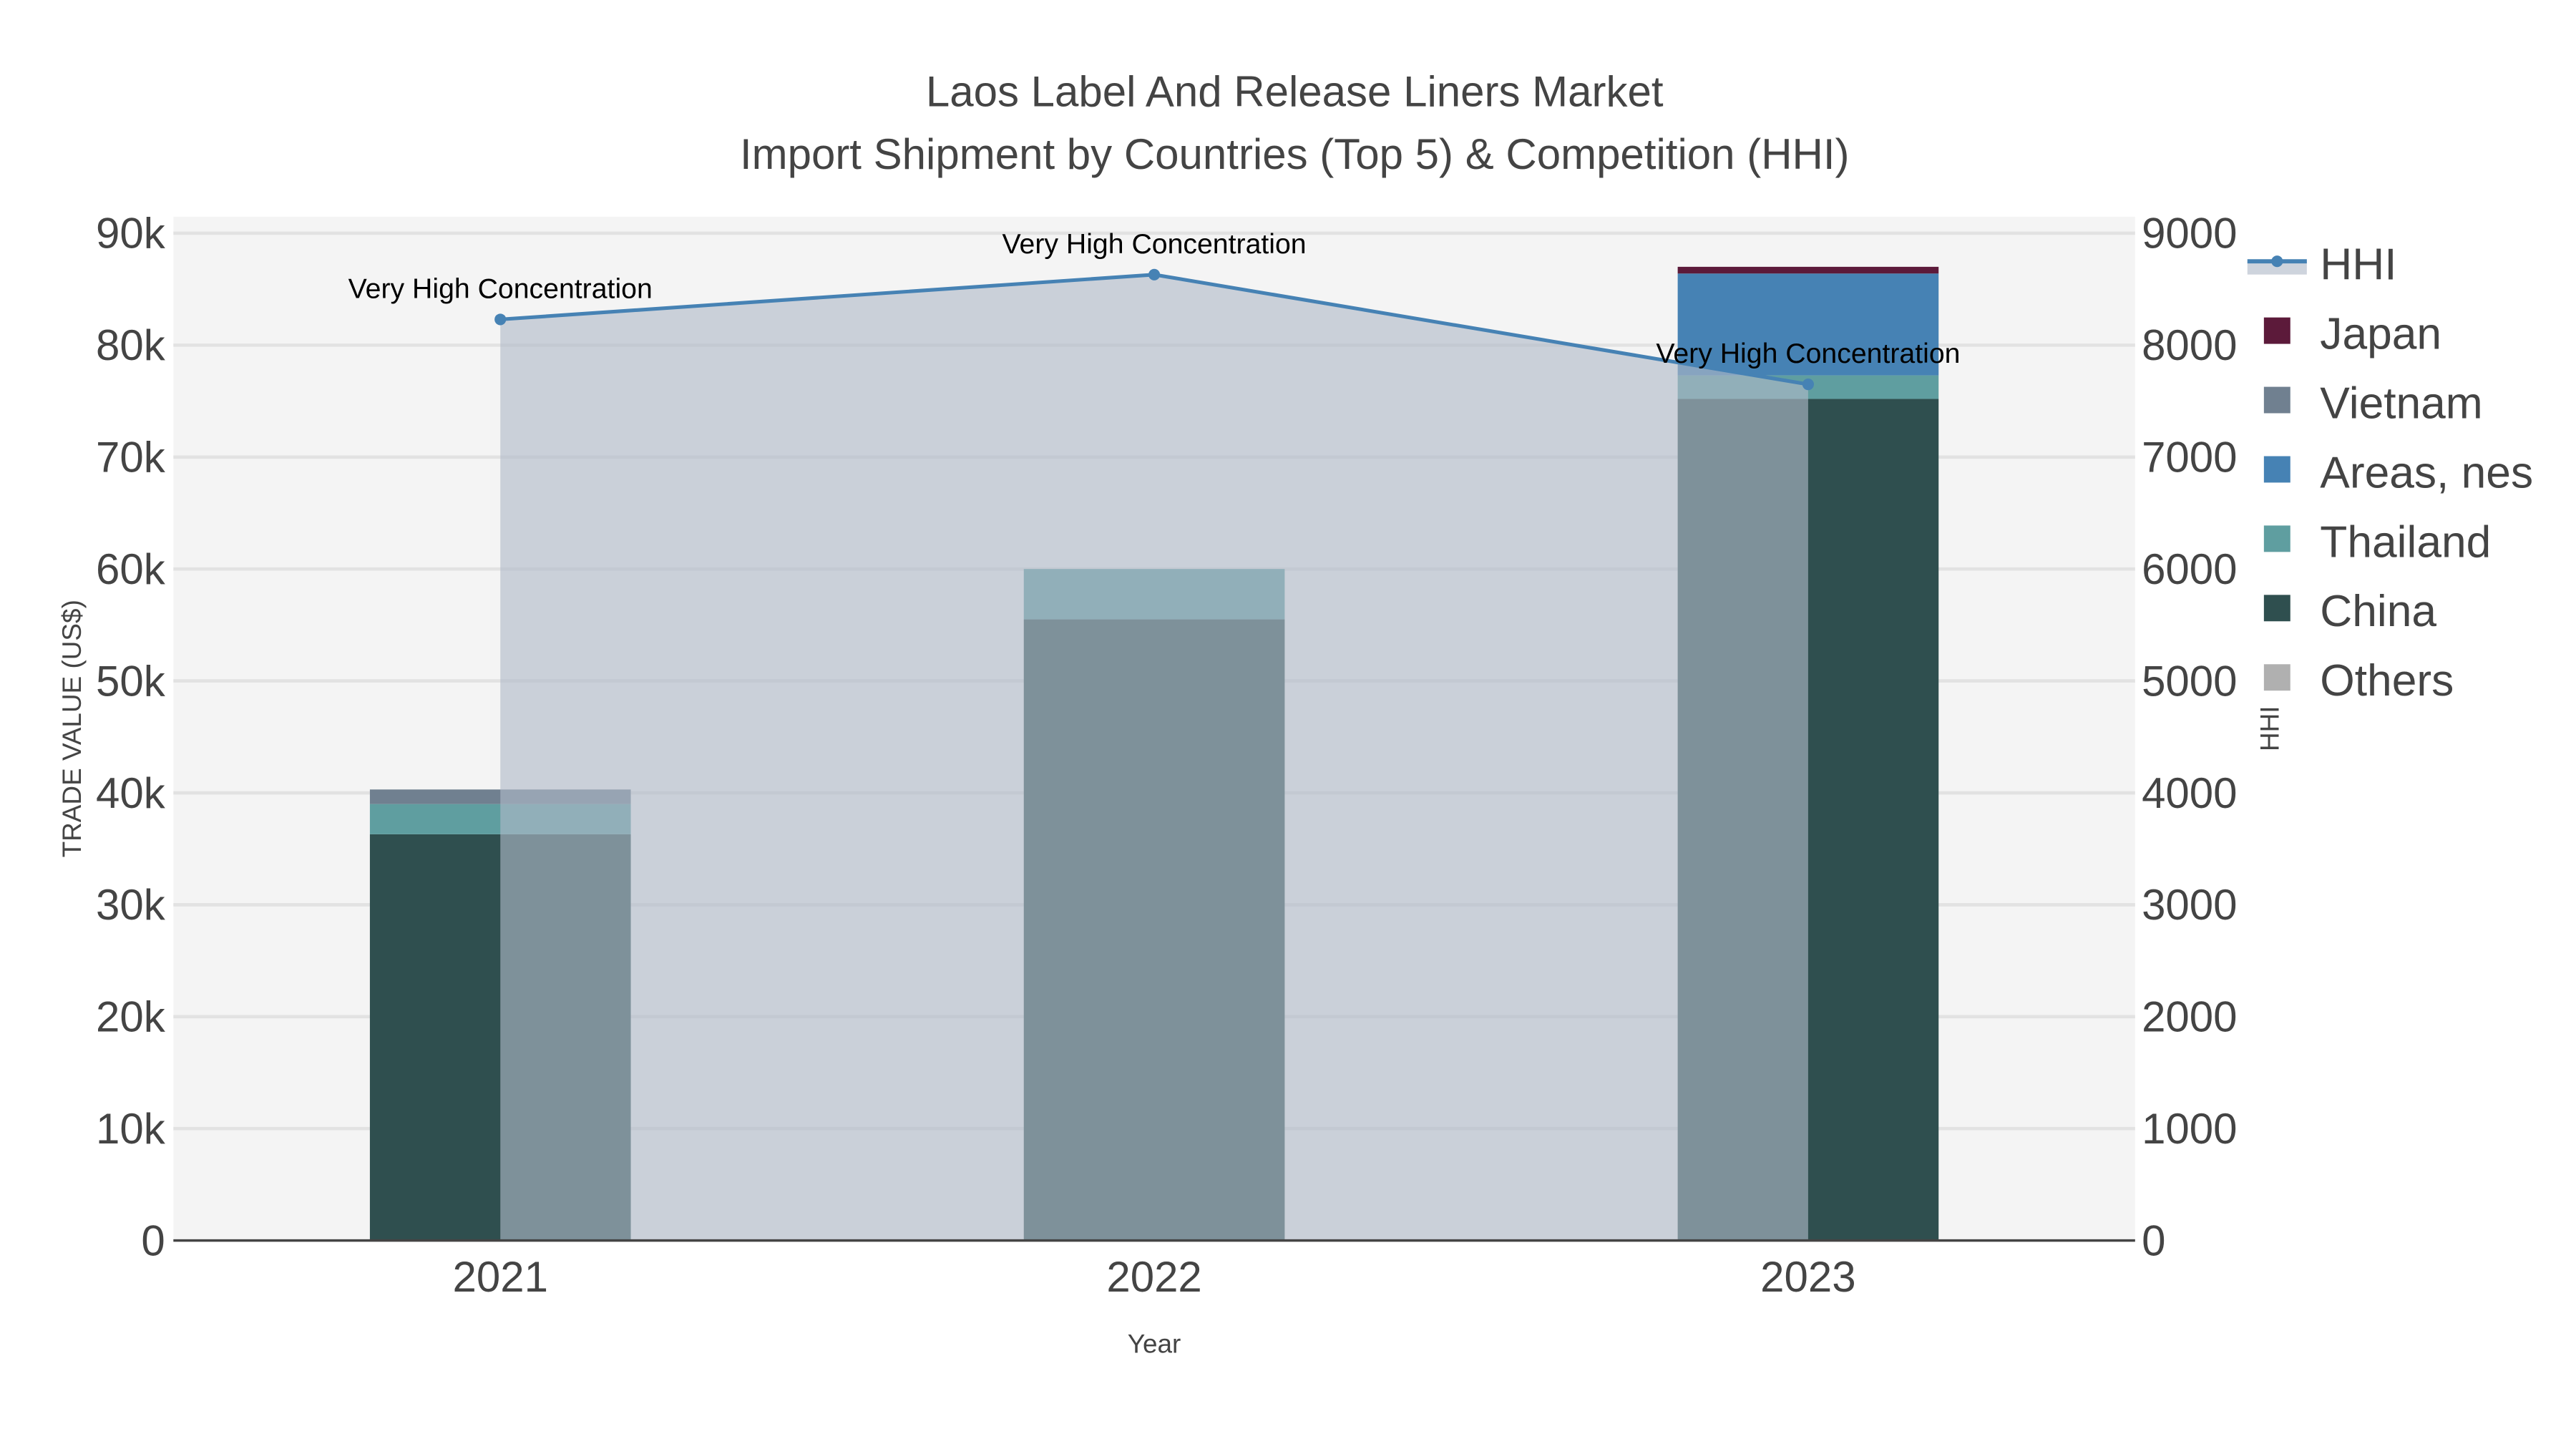 The width and height of the screenshot is (2576, 1449). I want to click on x-axis-label: Year, so click(1154, 1344).